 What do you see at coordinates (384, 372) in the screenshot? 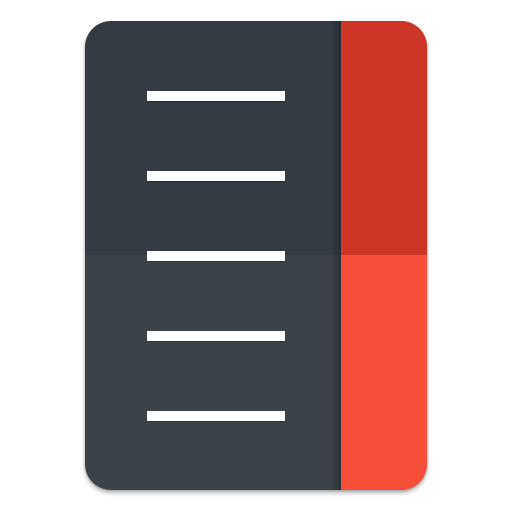
I see `accent-strip-bottom` at bounding box center [384, 372].